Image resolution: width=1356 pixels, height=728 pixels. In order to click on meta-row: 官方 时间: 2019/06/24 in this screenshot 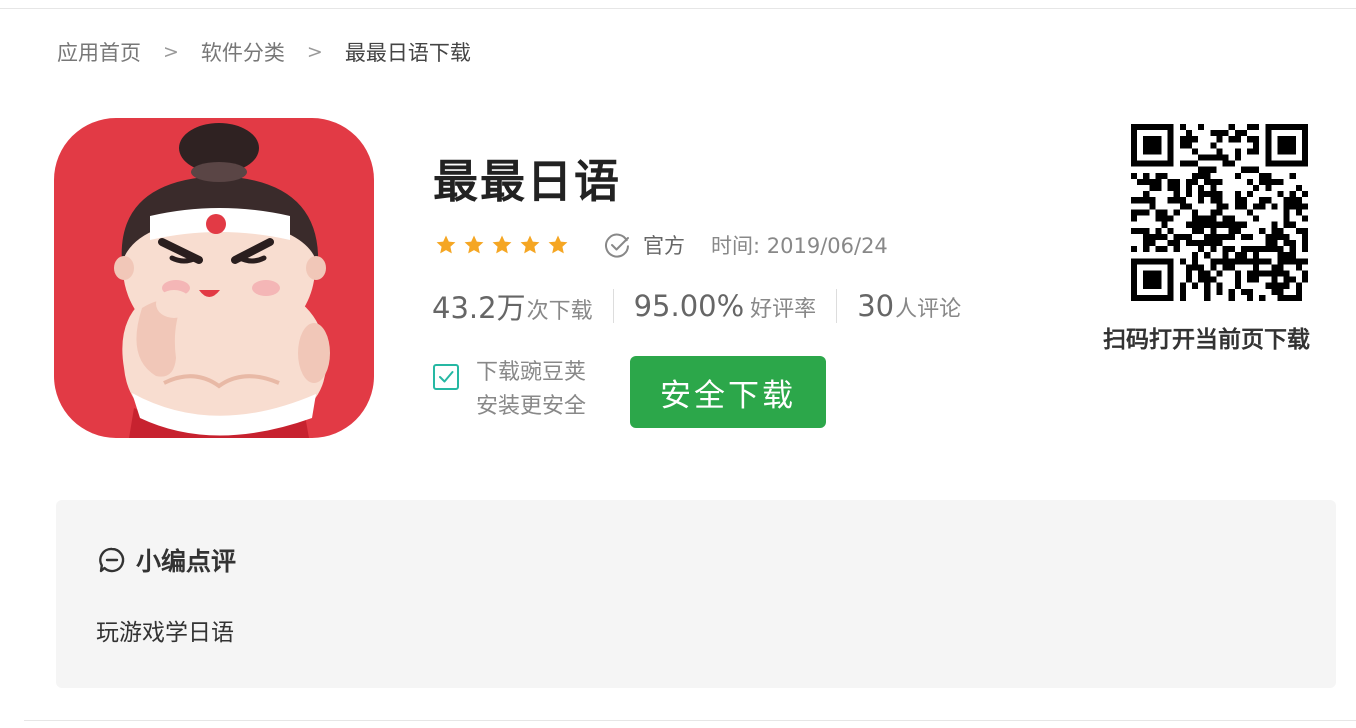, I will do `click(661, 245)`.